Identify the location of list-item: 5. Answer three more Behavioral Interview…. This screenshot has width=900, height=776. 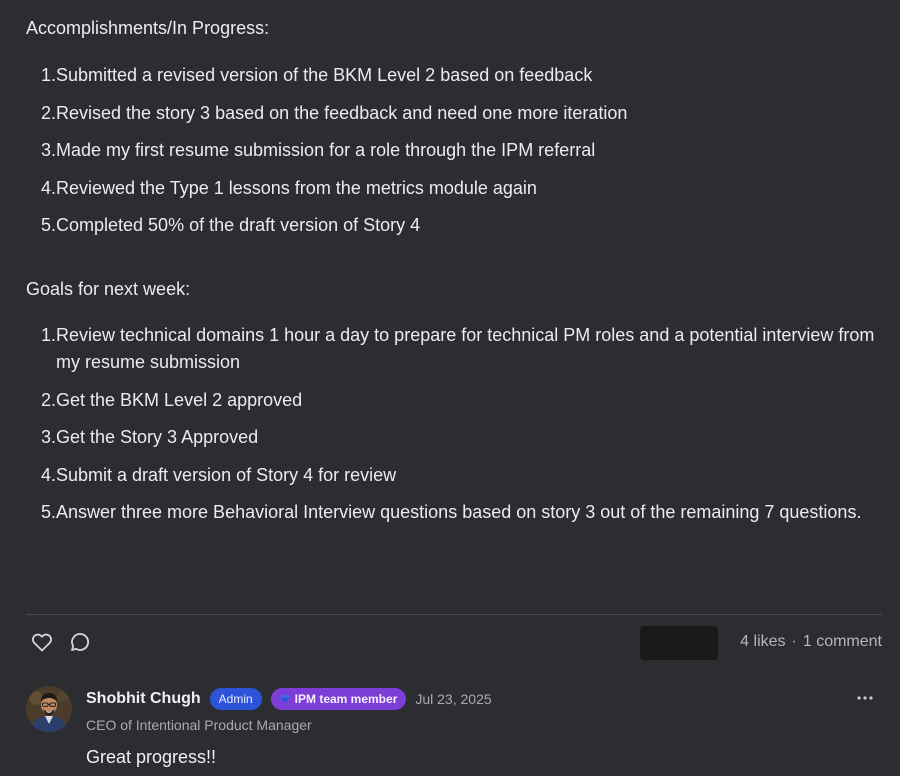
(451, 512).